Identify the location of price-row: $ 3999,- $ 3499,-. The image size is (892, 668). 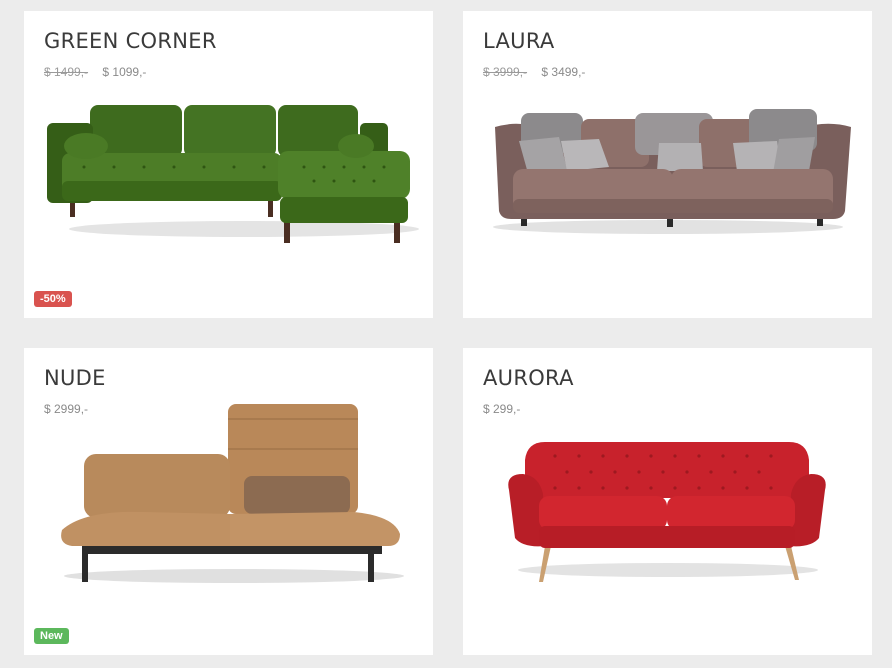
(534, 72).